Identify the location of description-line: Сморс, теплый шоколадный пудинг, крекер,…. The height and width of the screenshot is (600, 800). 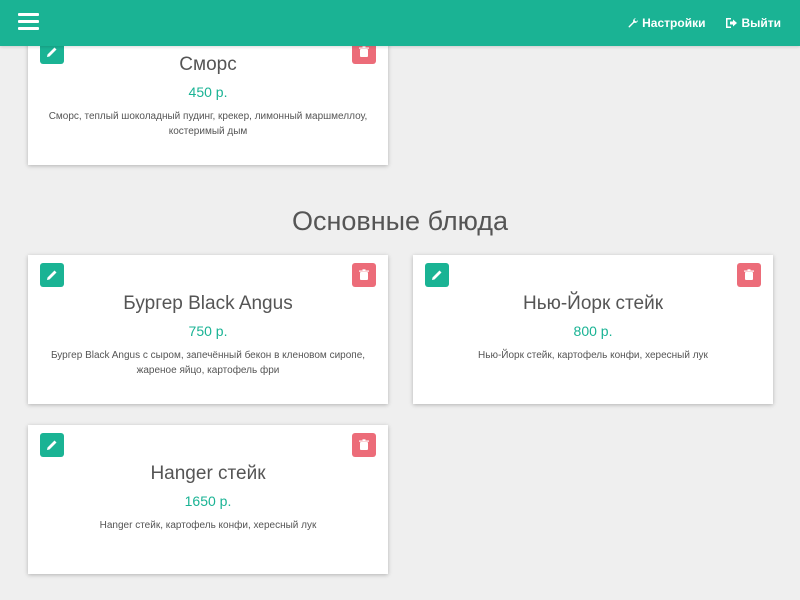
(208, 116).